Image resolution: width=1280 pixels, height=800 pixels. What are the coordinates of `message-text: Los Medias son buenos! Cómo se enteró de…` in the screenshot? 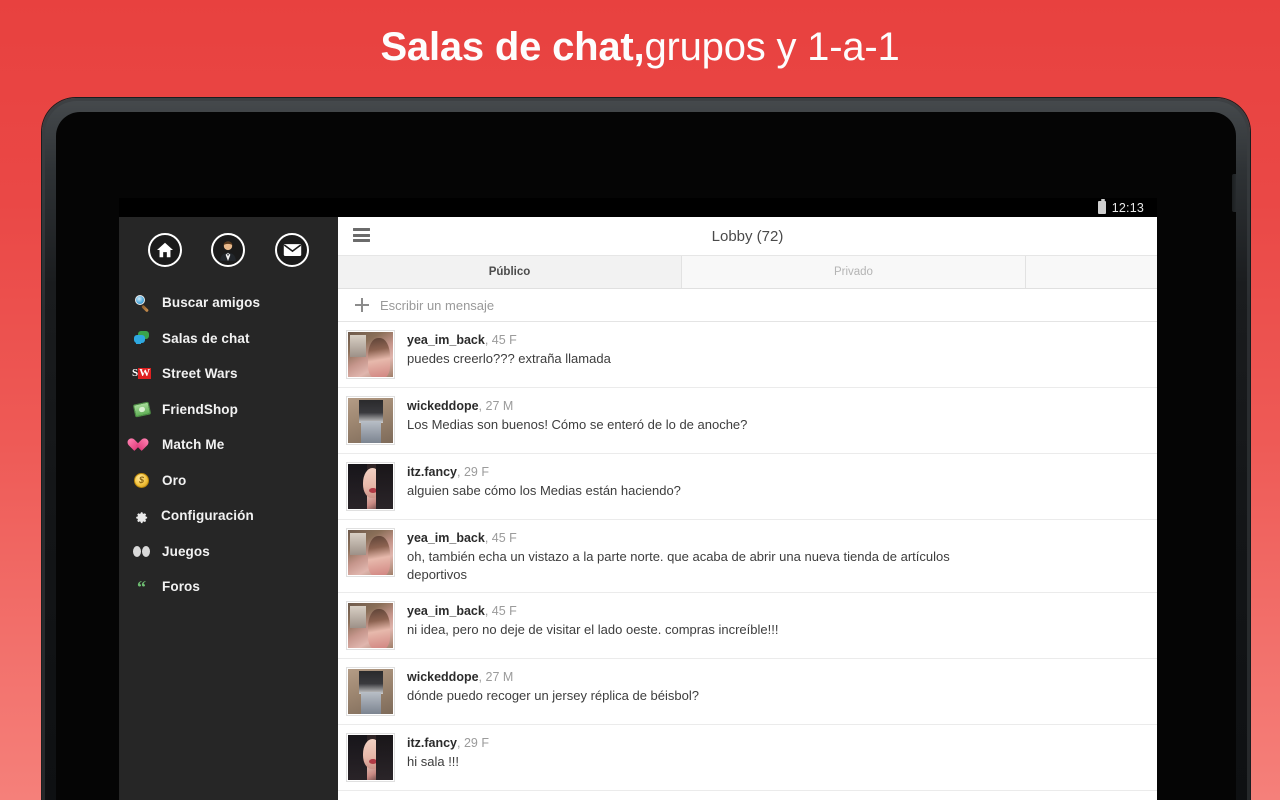 It's located at (577, 424).